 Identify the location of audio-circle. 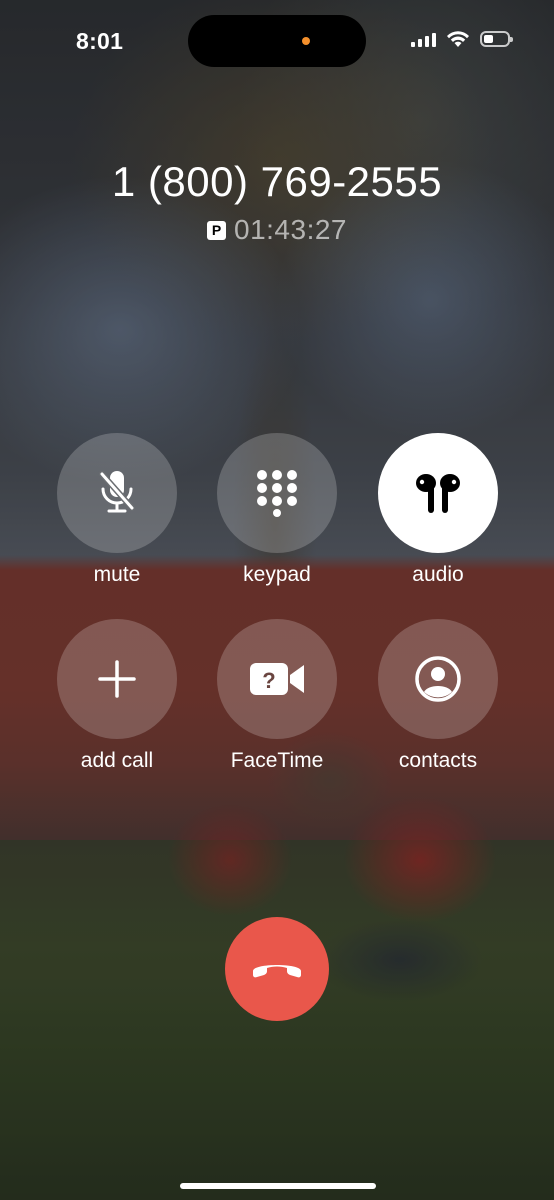
(438, 493).